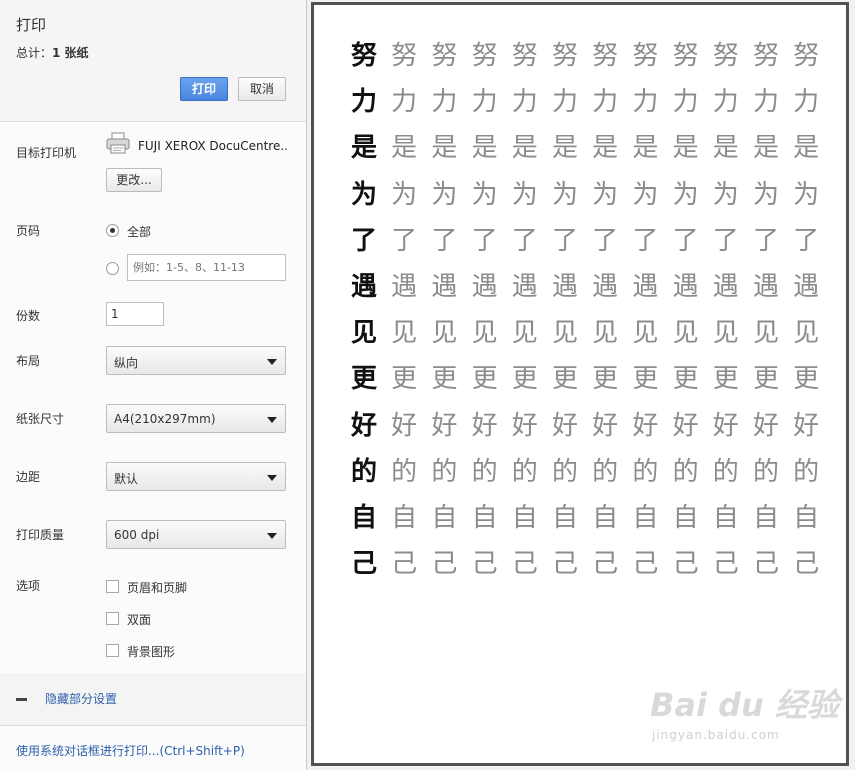  Describe the element at coordinates (363, 564) in the screenshot. I see `preview-char: 己` at that location.